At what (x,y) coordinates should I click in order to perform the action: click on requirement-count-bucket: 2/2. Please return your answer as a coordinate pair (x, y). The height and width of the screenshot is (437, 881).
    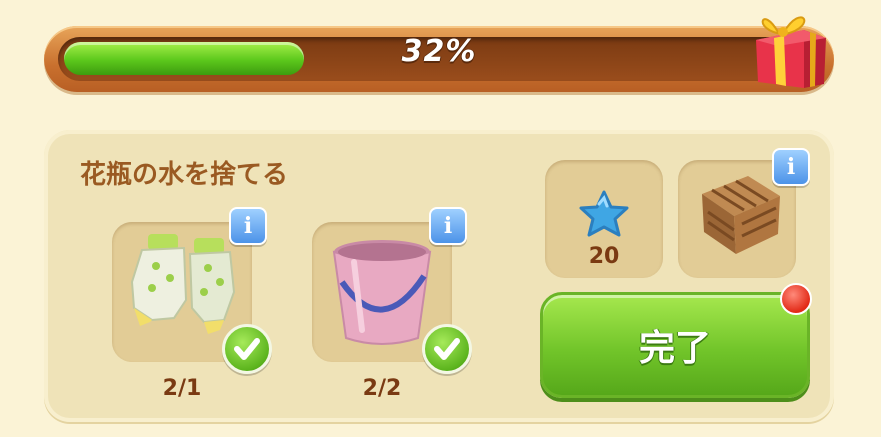
    Looking at the image, I should click on (382, 388).